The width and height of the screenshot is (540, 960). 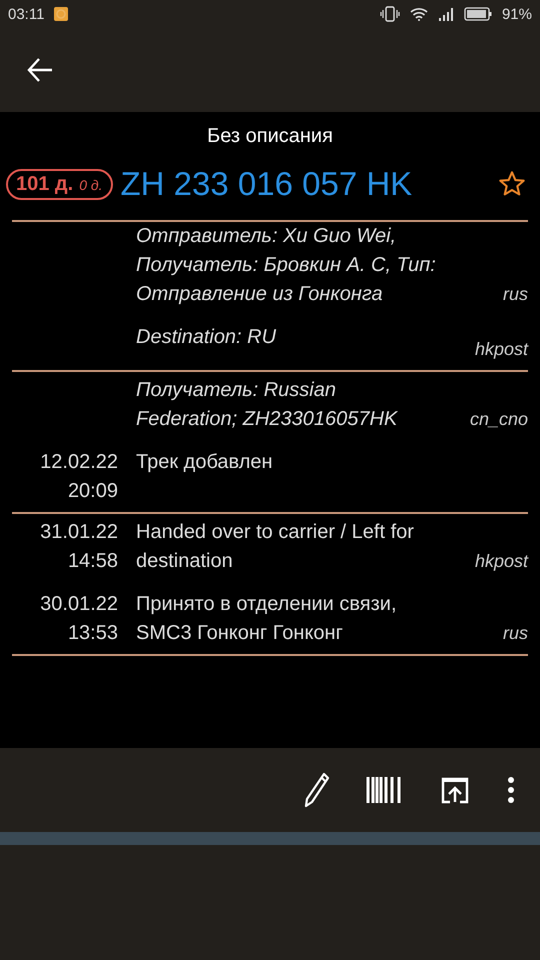 I want to click on event-description: Destination: RU, so click(x=207, y=337).